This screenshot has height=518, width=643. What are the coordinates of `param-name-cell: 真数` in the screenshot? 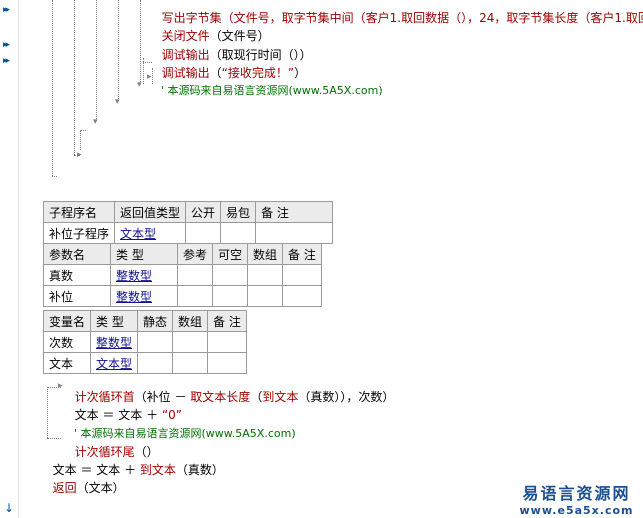 It's located at (77, 275).